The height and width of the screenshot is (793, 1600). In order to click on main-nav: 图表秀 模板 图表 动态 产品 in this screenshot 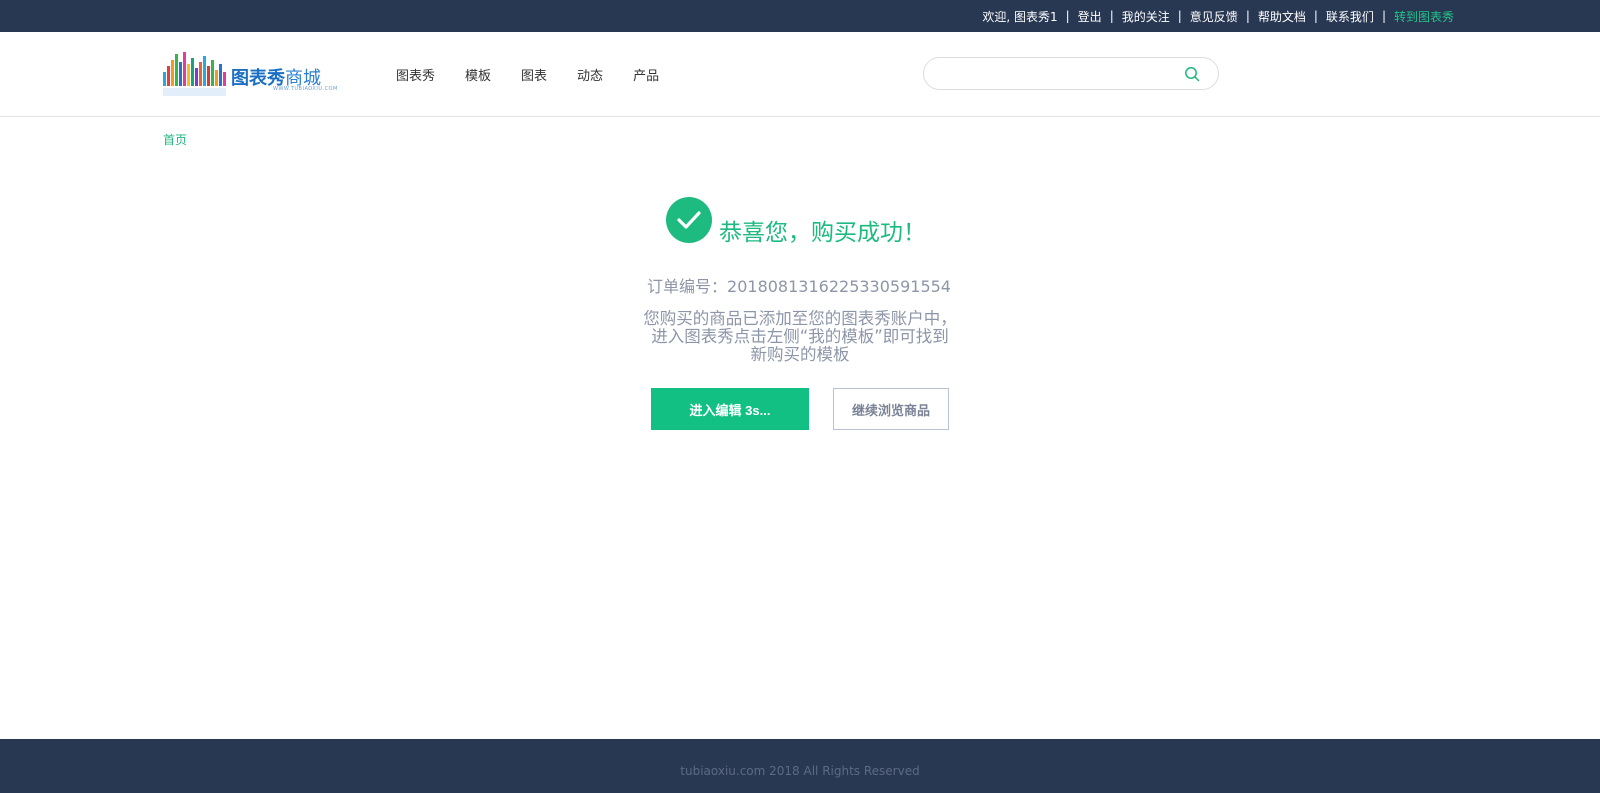, I will do `click(542, 74)`.